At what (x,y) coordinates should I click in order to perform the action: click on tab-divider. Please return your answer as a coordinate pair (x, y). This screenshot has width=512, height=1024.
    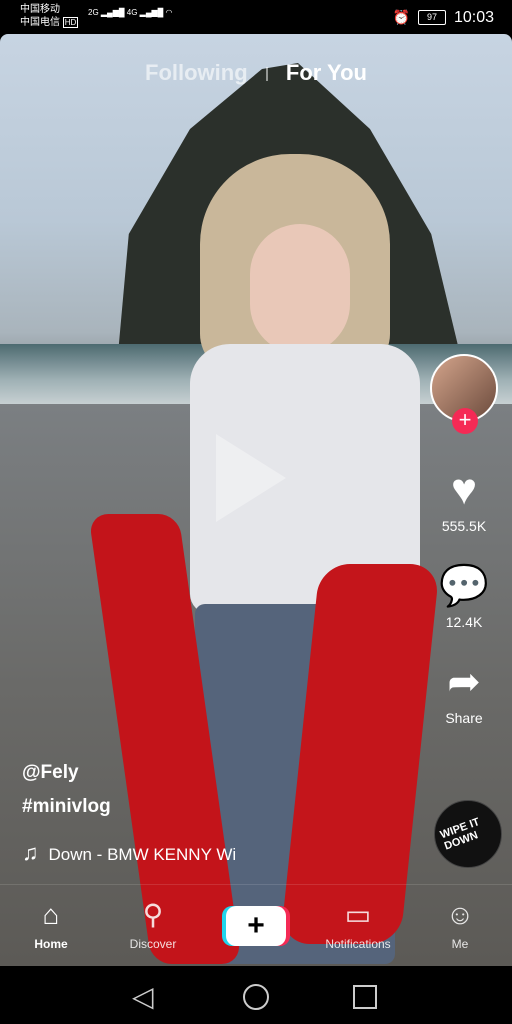
    Looking at the image, I should click on (266, 74).